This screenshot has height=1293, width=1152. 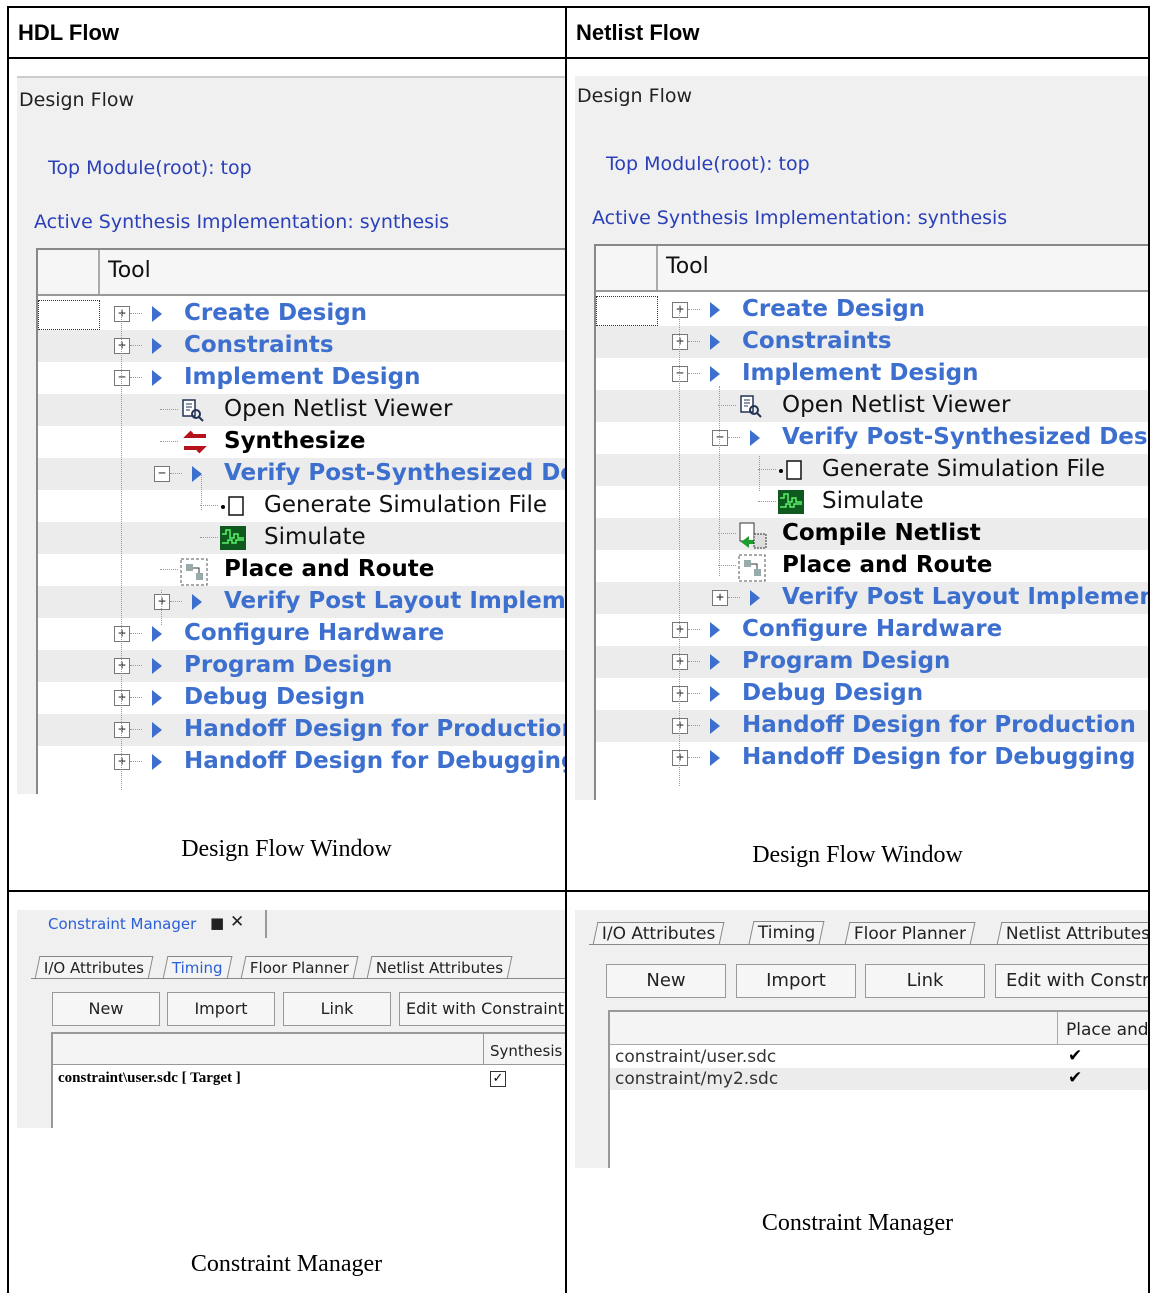 What do you see at coordinates (286, 849) in the screenshot?
I see `hdl-design-flow-caption: Design Flow Window` at bounding box center [286, 849].